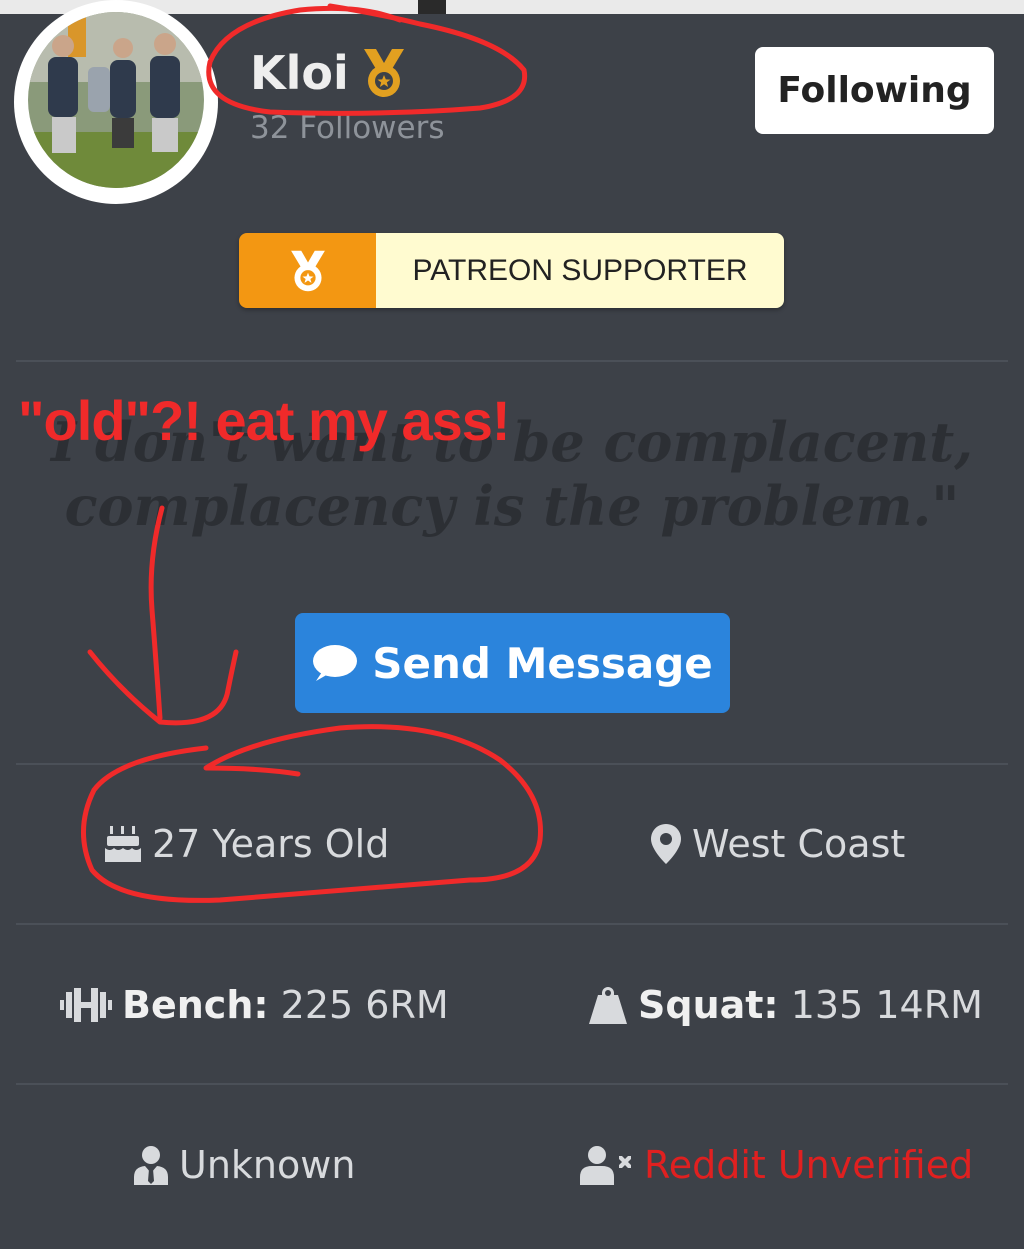  What do you see at coordinates (809, 1165) in the screenshot?
I see `reddit-status-text: Reddit Unverified` at bounding box center [809, 1165].